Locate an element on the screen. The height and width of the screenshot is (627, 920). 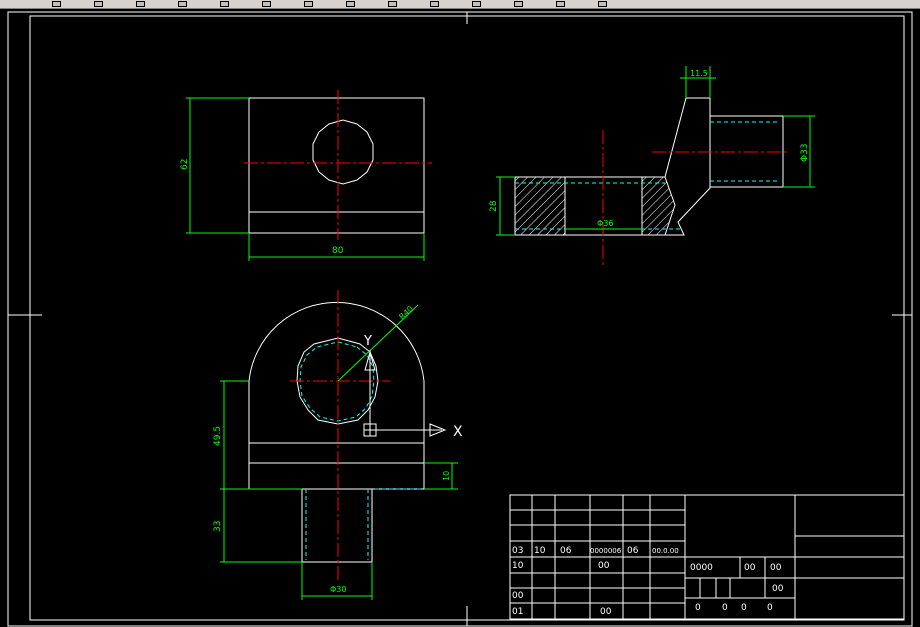
properties-icon is located at coordinates (434, 4).